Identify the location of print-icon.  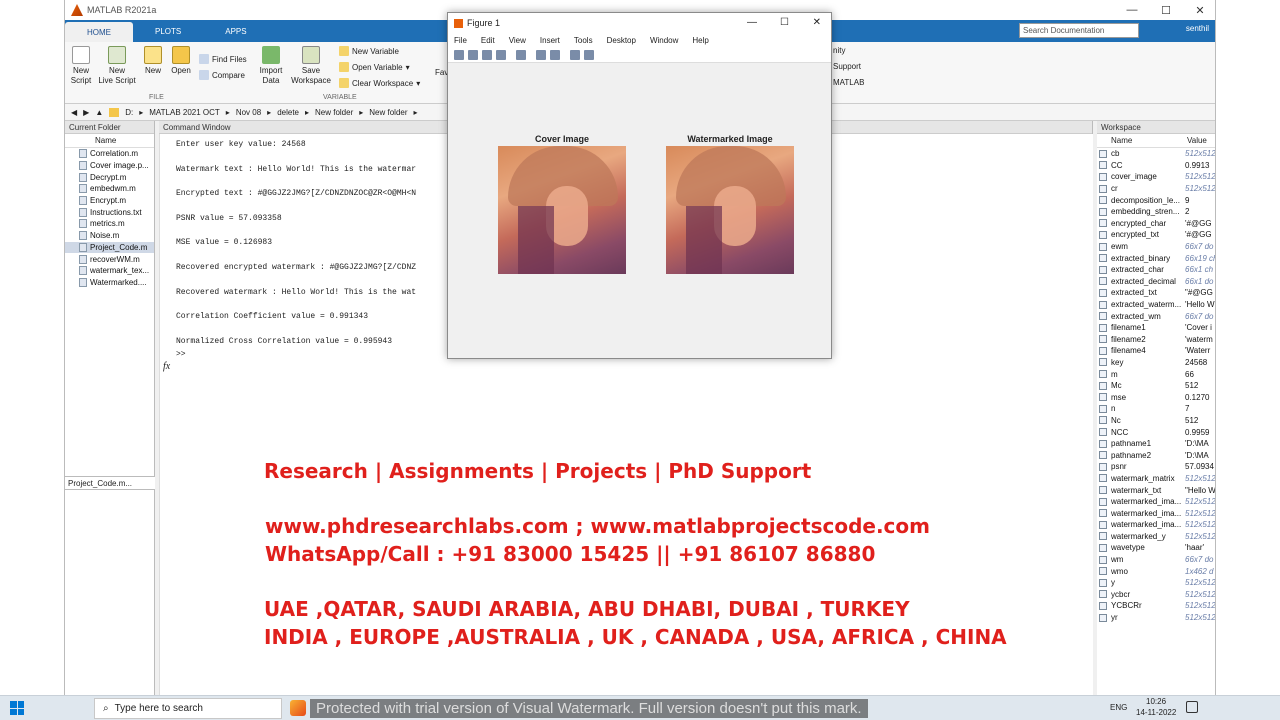
(501, 54).